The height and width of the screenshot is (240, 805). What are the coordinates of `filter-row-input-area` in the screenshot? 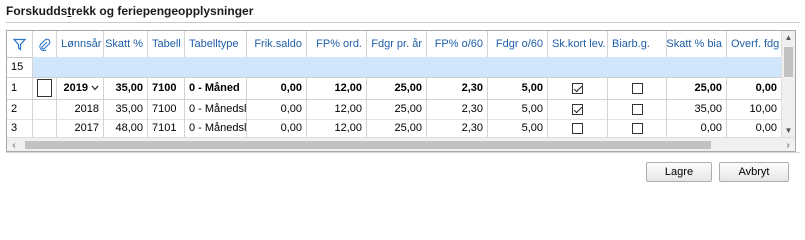 It's located at (407, 67).